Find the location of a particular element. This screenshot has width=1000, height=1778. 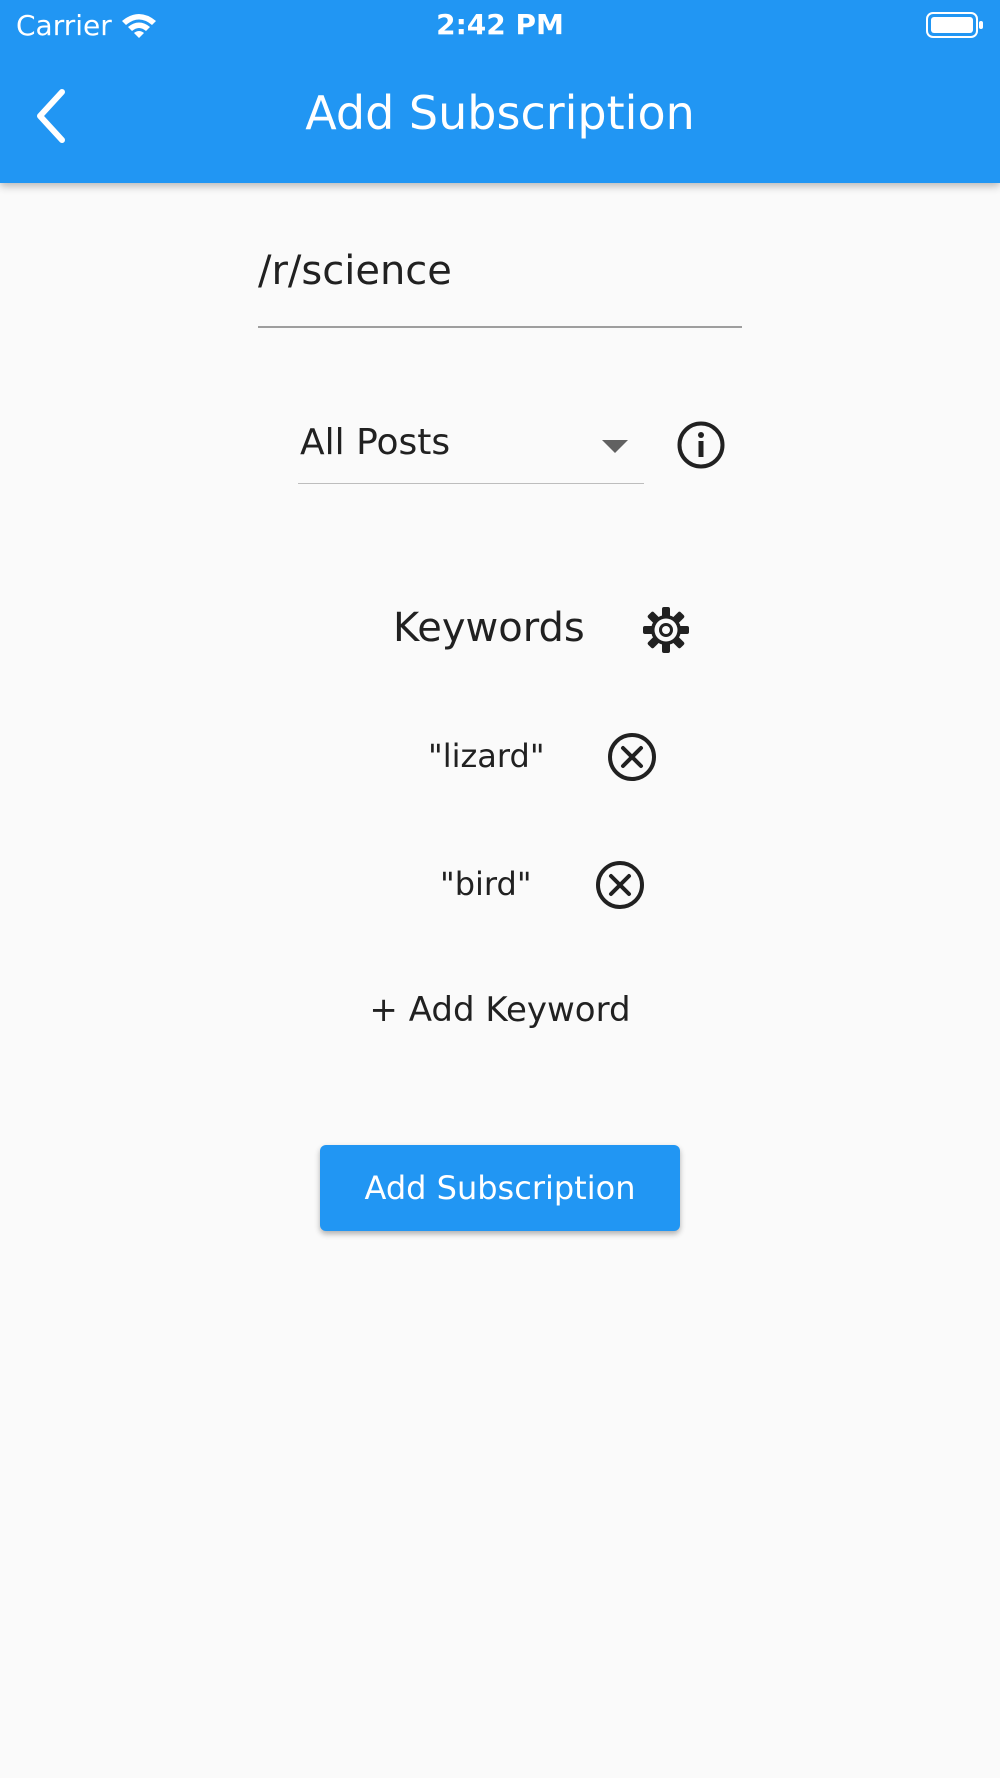

subreddit-input is located at coordinates (500, 271).